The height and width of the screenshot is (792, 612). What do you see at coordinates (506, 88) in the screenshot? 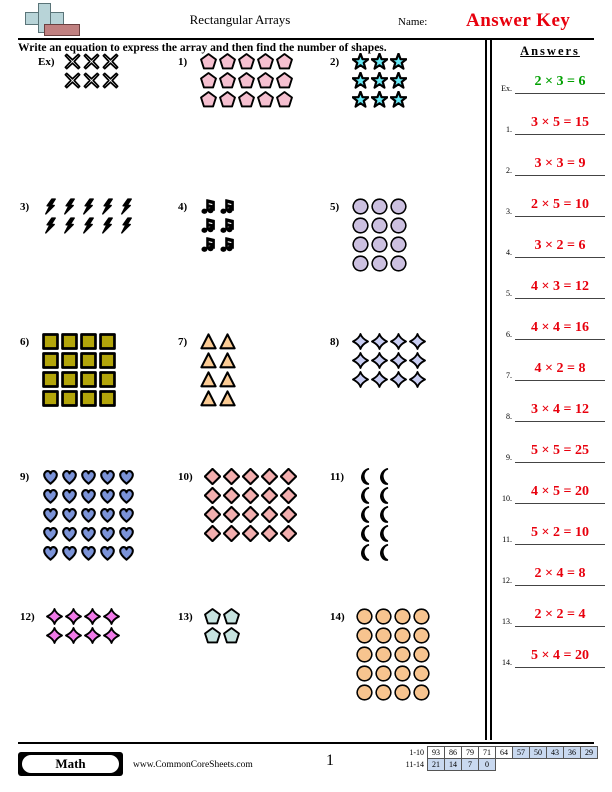
I see `answer-number: Ex.` at bounding box center [506, 88].